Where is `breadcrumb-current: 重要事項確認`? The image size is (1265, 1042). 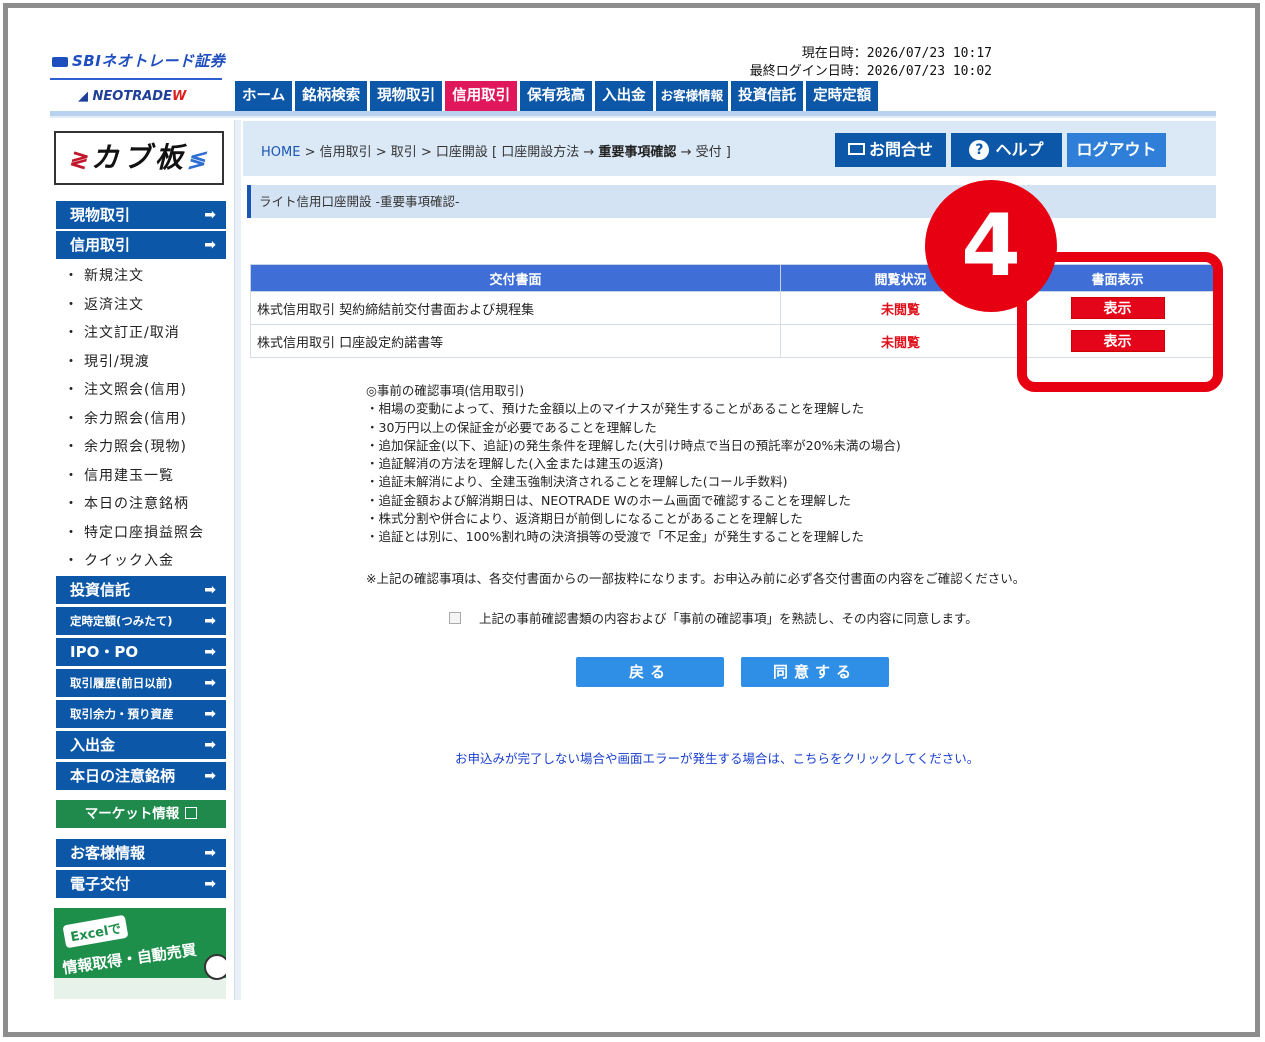
breadcrumb-current: 重要事項確認 is located at coordinates (637, 152).